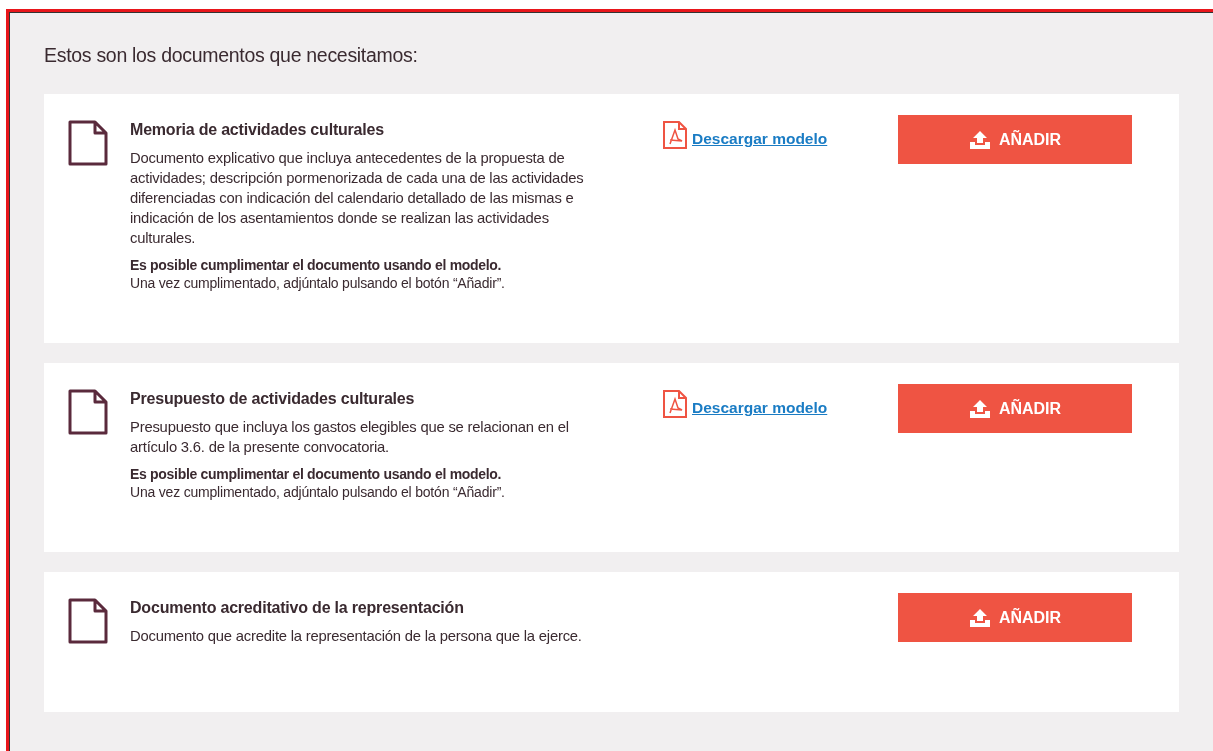 This screenshot has width=1213, height=751. I want to click on document-description: Presupuesto que incluya los gastos elegibles que se relacionan en el artículo 3.6. de la presente convocatoria., so click(350, 438).